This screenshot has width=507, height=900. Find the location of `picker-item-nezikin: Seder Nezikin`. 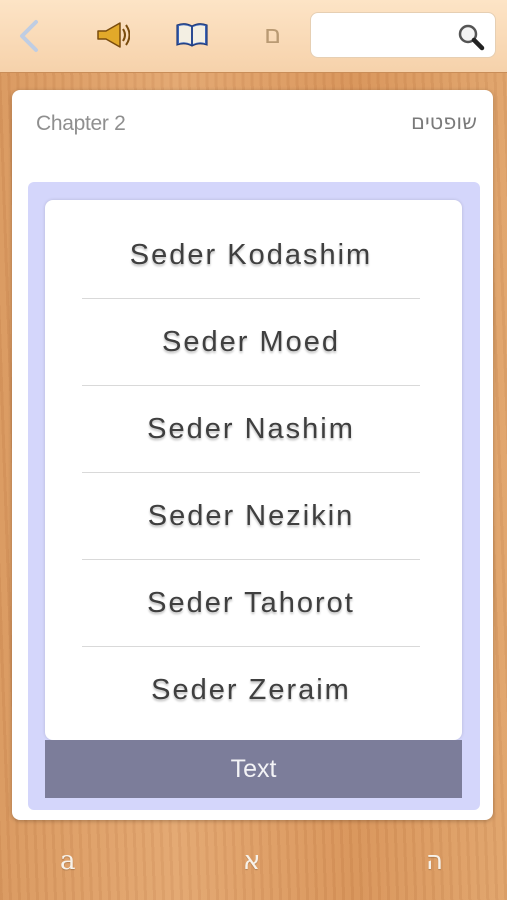

picker-item-nezikin: Seder Nezikin is located at coordinates (251, 516).